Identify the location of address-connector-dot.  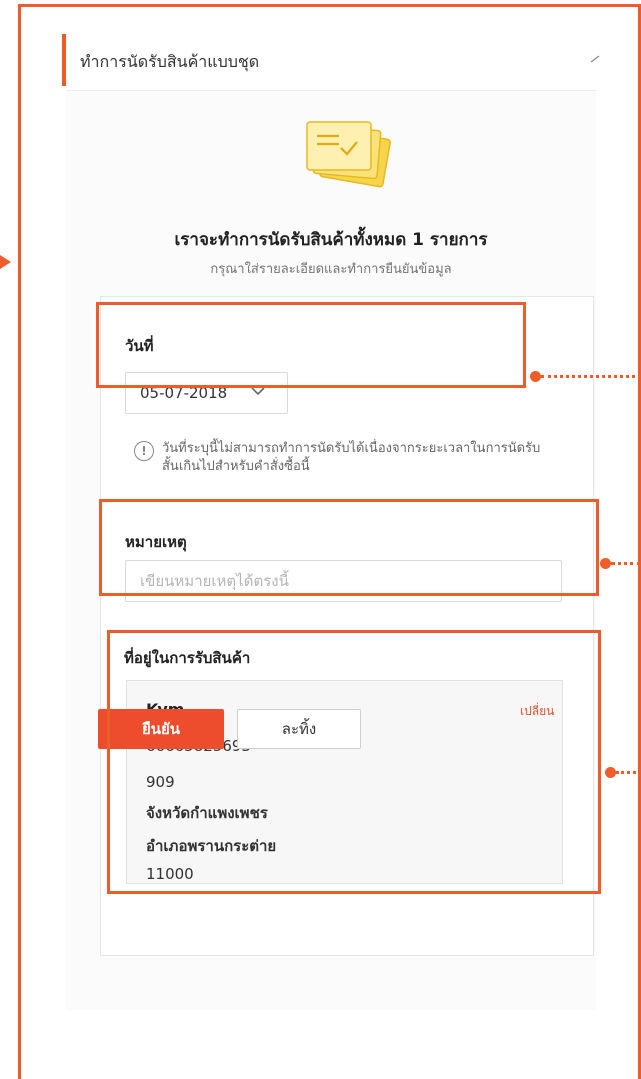
(610, 772).